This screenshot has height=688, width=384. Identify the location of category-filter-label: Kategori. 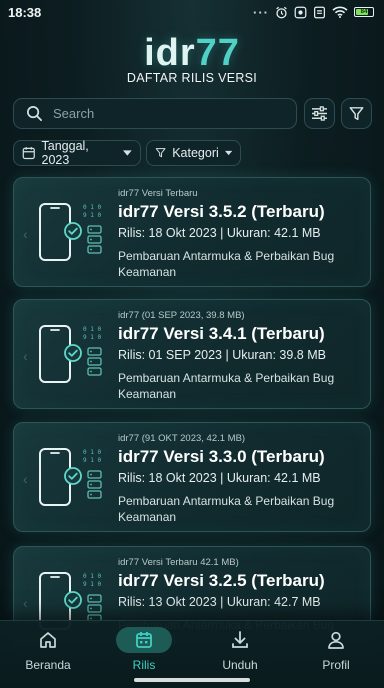
(195, 153).